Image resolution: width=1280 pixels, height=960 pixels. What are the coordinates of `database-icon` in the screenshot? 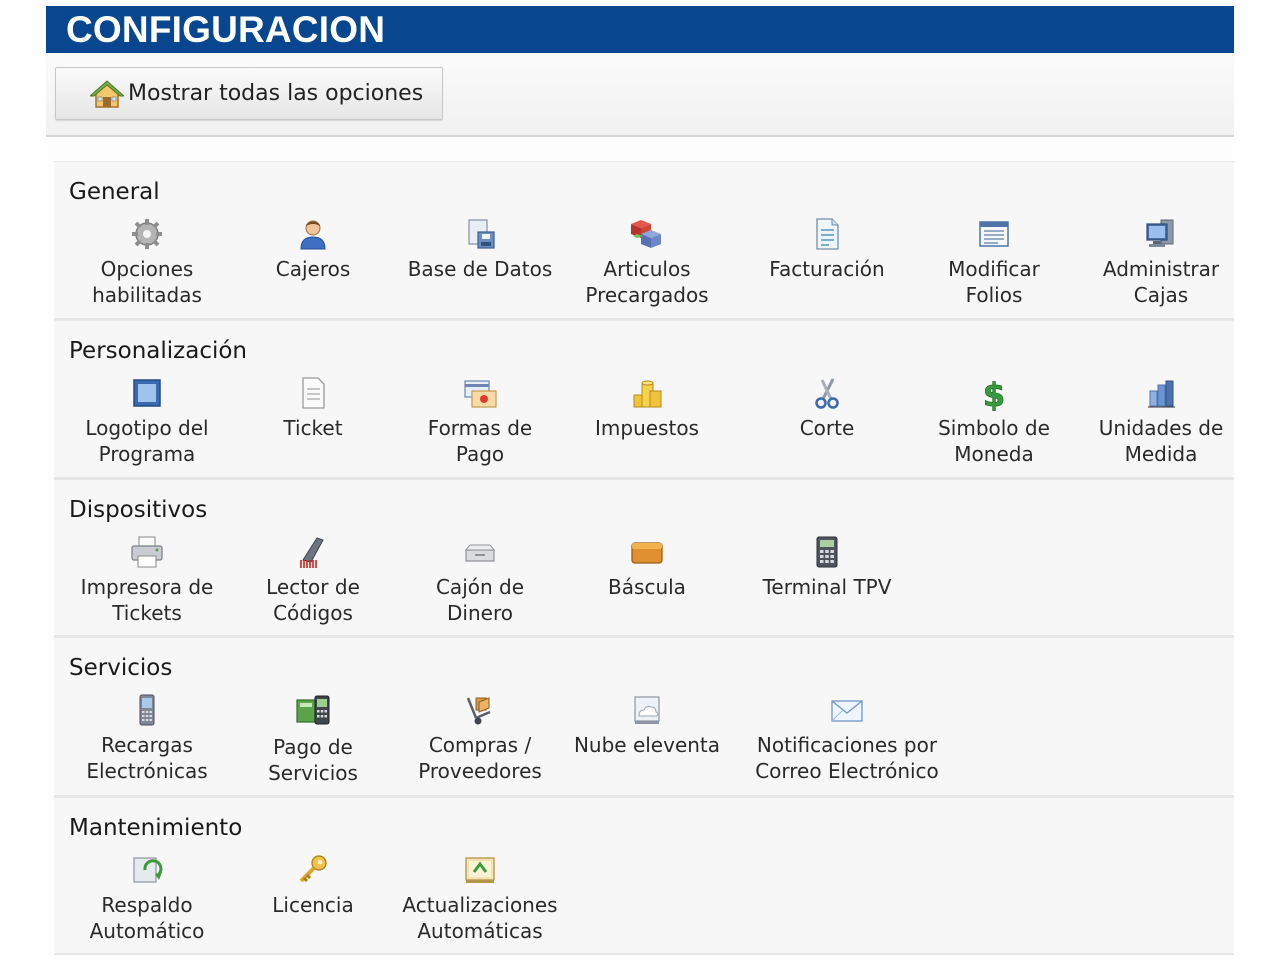 It's located at (481, 234).